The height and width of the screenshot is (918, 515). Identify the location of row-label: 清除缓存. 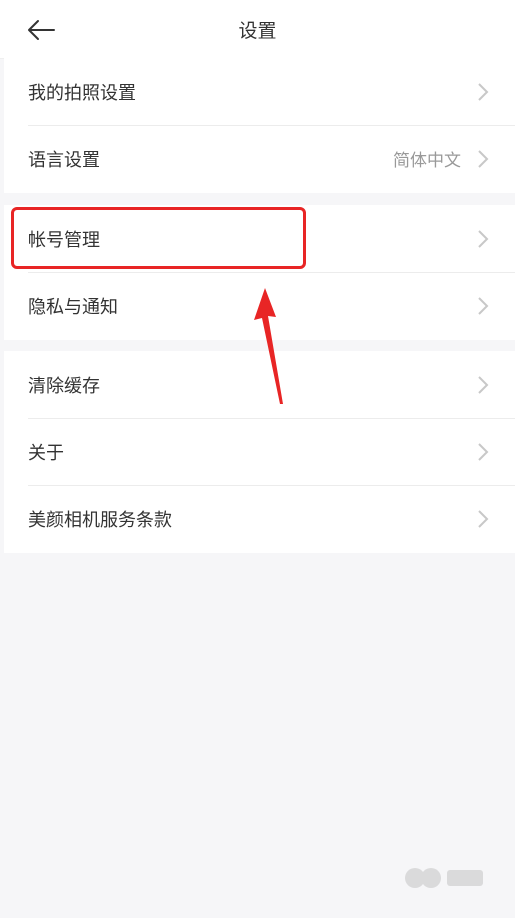
(64, 386).